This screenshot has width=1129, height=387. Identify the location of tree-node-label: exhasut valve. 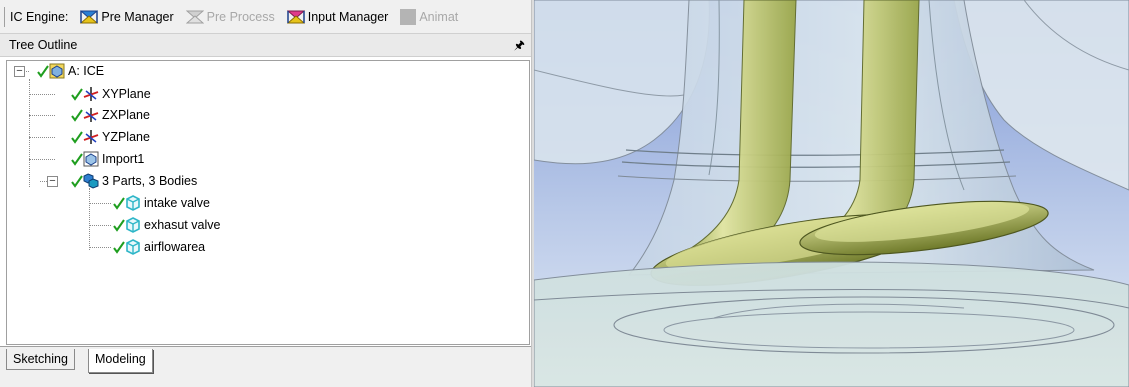
(182, 225).